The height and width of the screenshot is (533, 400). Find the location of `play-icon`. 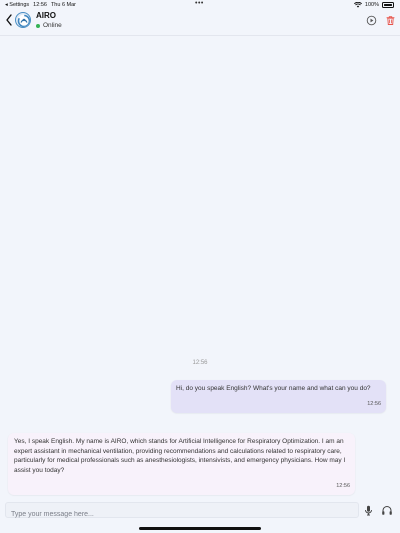

play-icon is located at coordinates (371, 20).